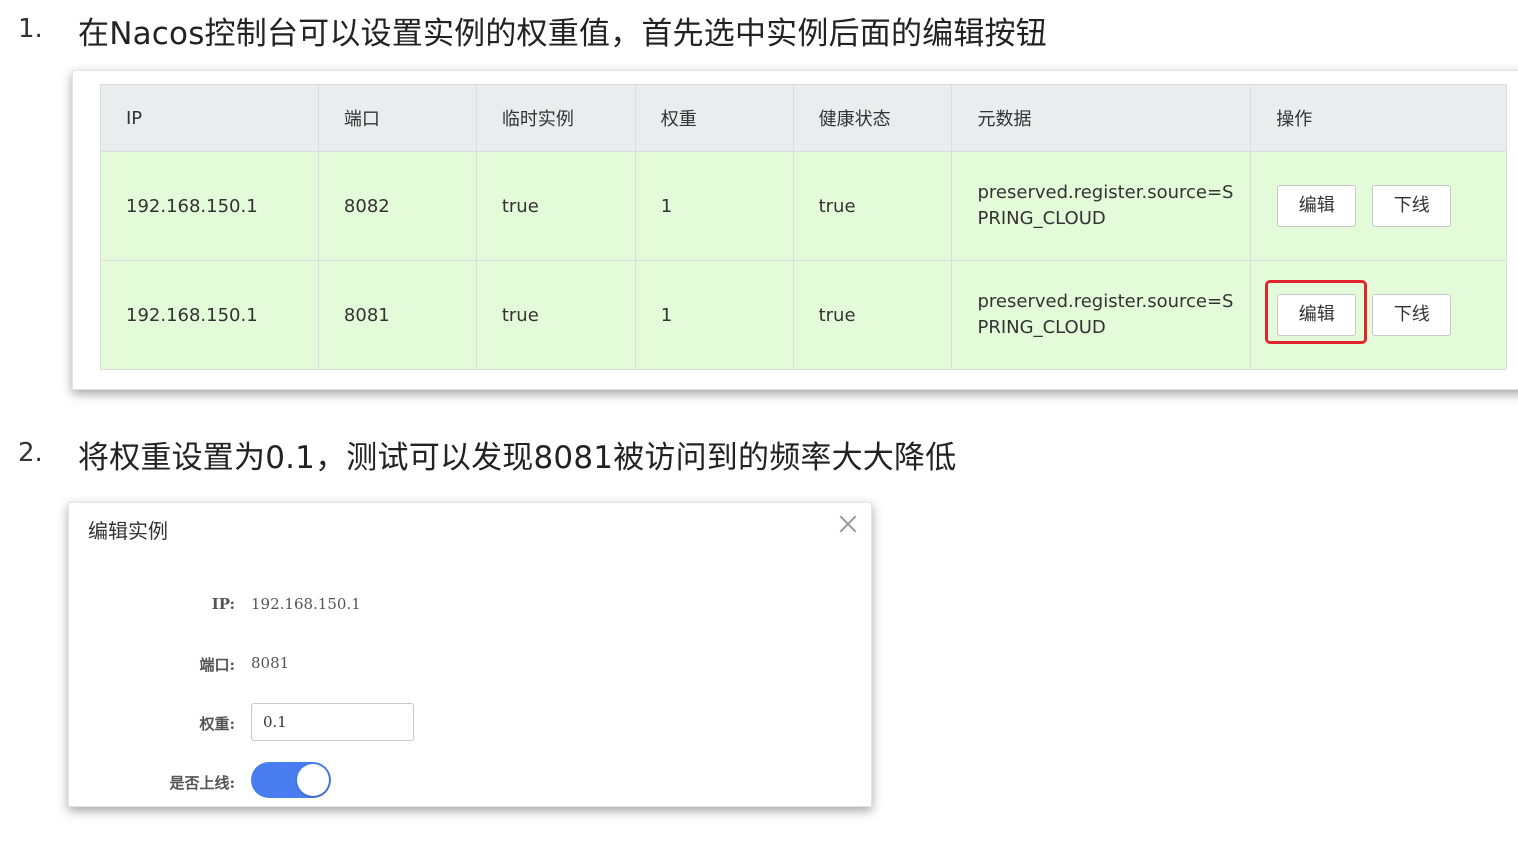 This screenshot has height=844, width=1518. What do you see at coordinates (313, 780) in the screenshot?
I see `toggle-knob` at bounding box center [313, 780].